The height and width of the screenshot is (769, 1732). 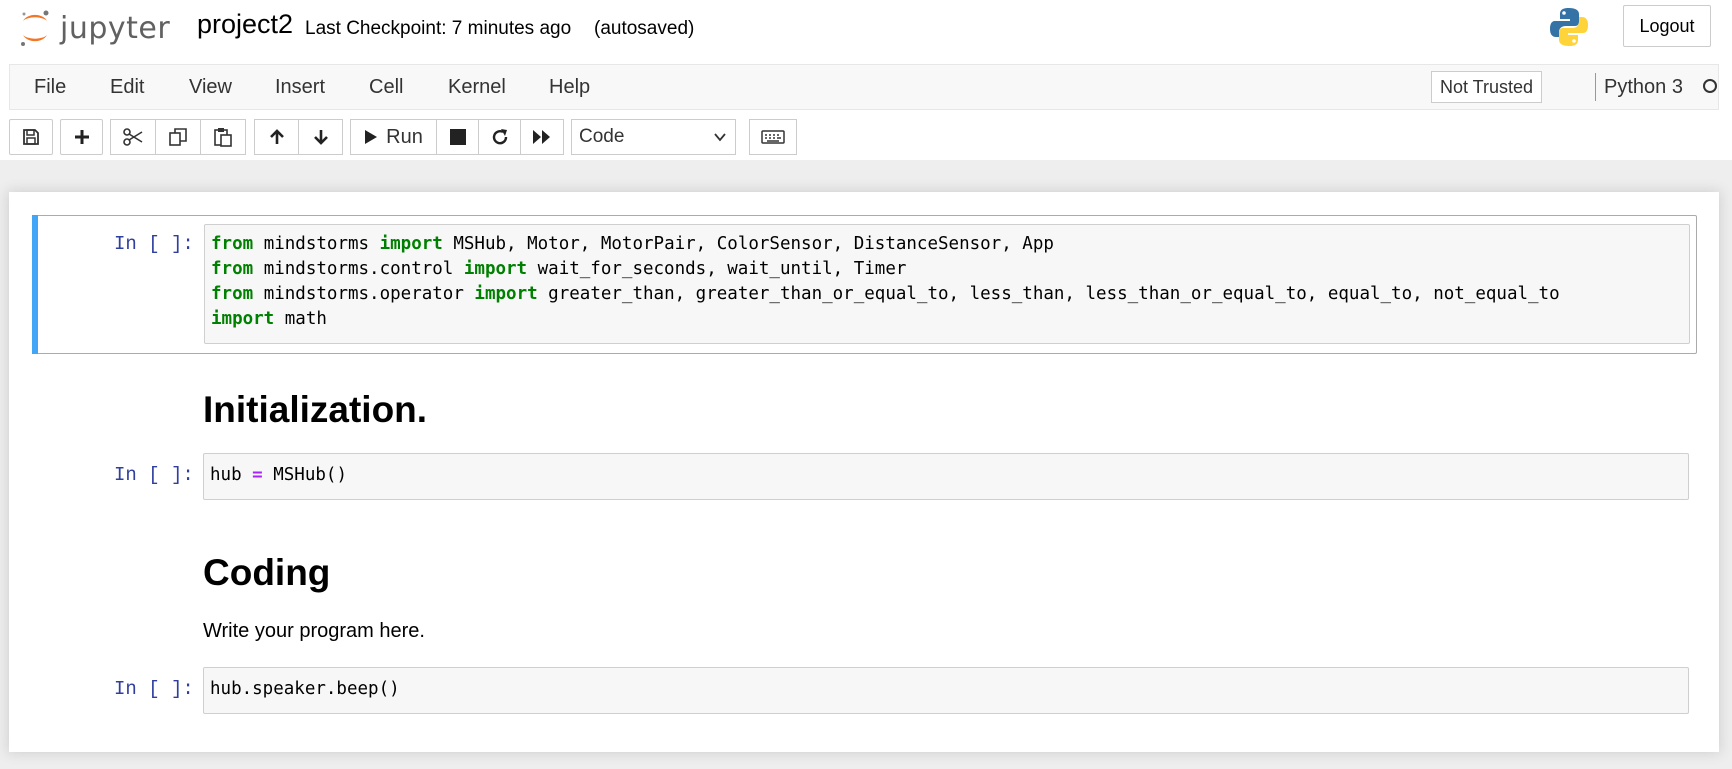 I want to click on fast-forward-icon, so click(x=541, y=137).